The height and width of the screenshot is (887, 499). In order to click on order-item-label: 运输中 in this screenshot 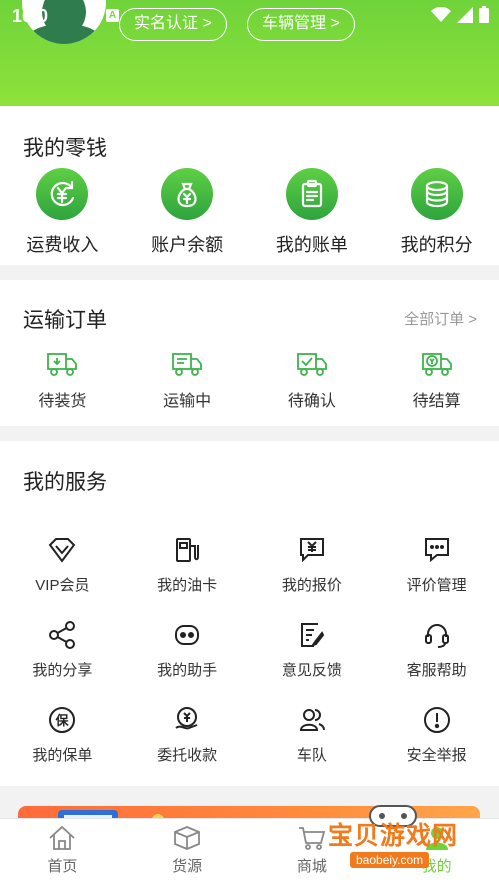, I will do `click(187, 401)`.